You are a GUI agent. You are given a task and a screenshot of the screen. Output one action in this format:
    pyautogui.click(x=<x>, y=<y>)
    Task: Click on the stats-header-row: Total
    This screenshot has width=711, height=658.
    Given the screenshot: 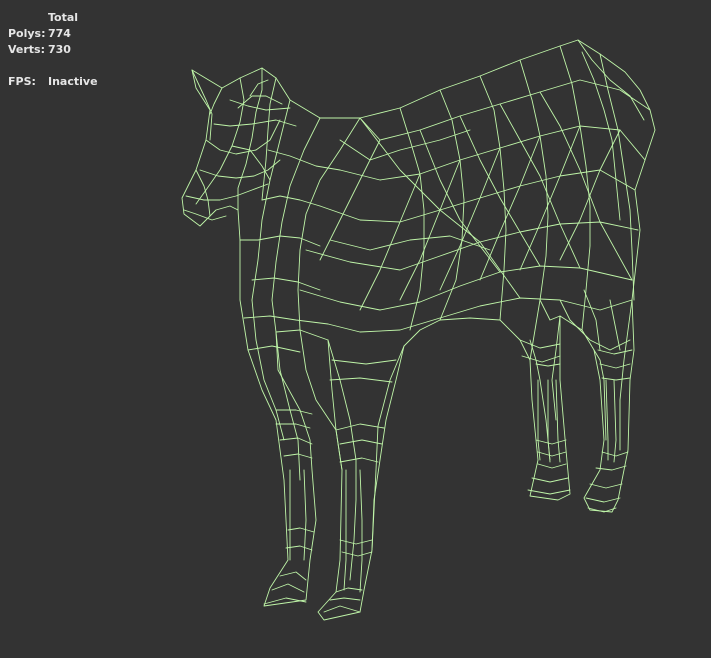 What is the action you would take?
    pyautogui.click(x=53, y=18)
    